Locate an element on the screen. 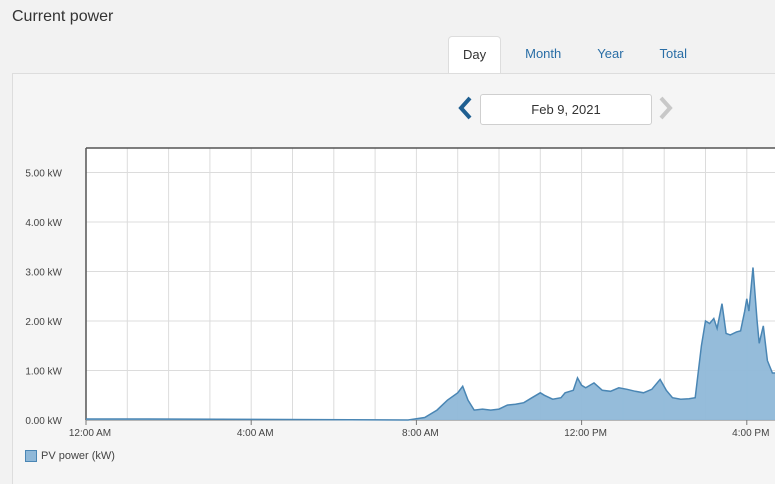  x-tick-label: 4:00 PM is located at coordinates (750, 433).